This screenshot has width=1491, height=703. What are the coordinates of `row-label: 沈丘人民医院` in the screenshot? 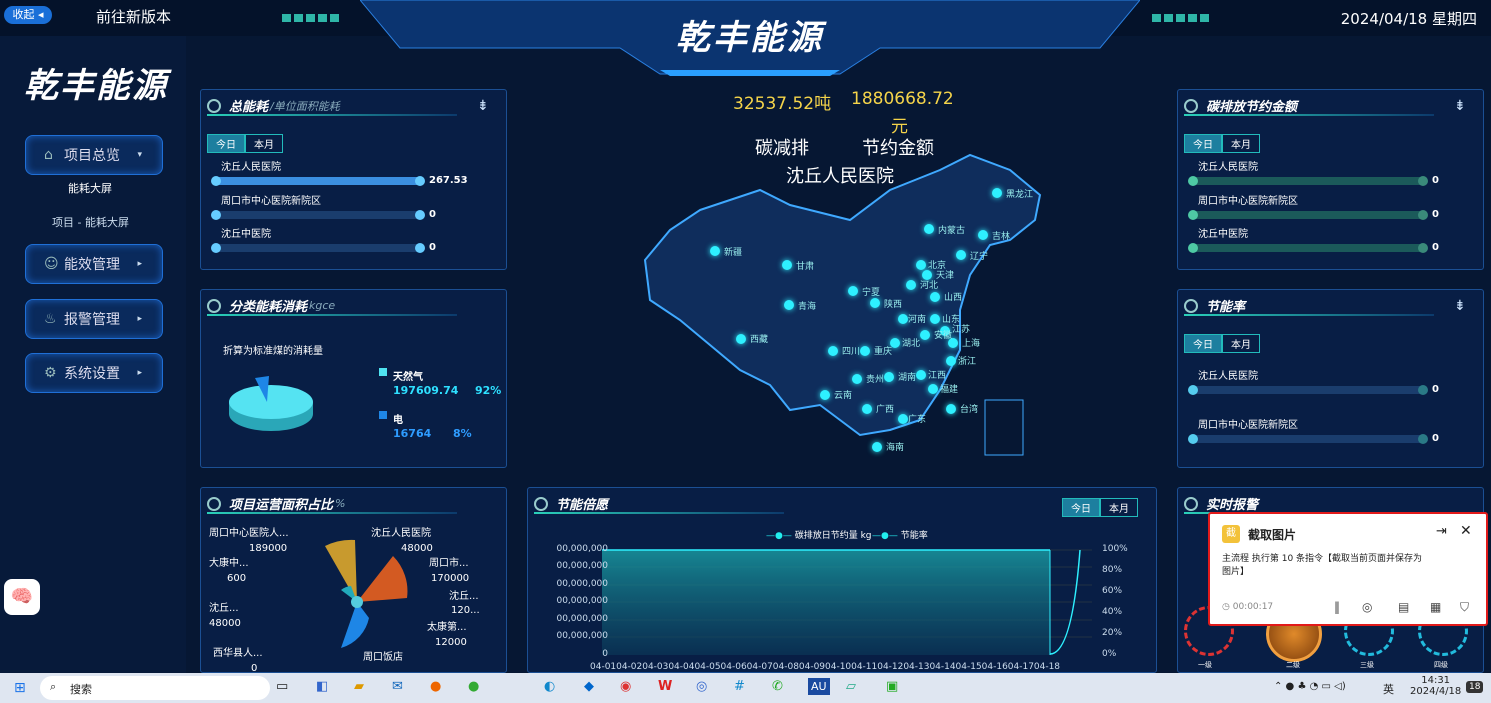 It's located at (251, 167).